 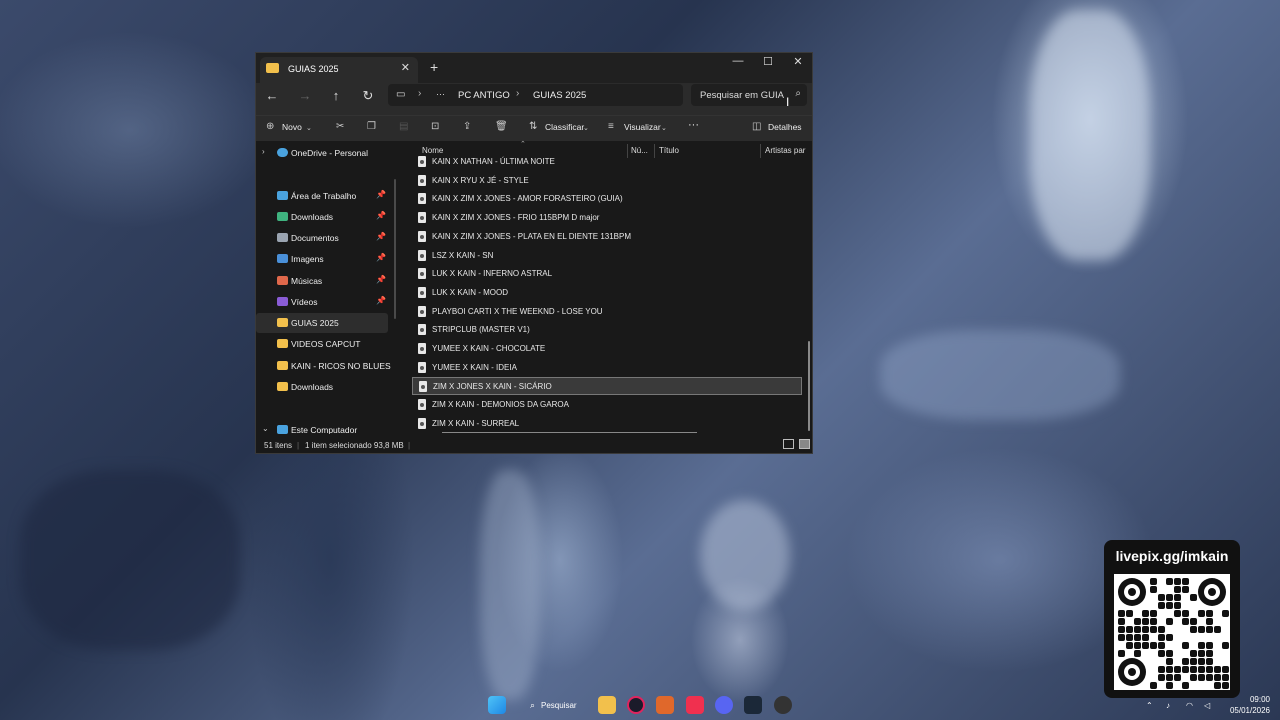 What do you see at coordinates (768, 61) in the screenshot?
I see `maximize-button: ☐` at bounding box center [768, 61].